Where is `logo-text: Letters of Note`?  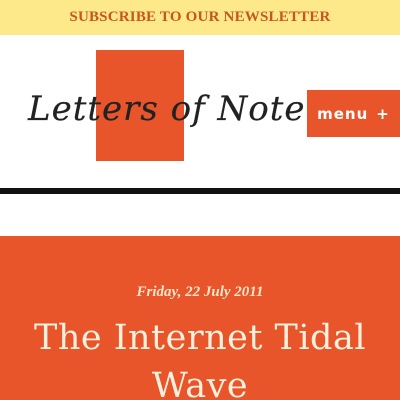
logo-text: Letters of Note is located at coordinates (166, 109).